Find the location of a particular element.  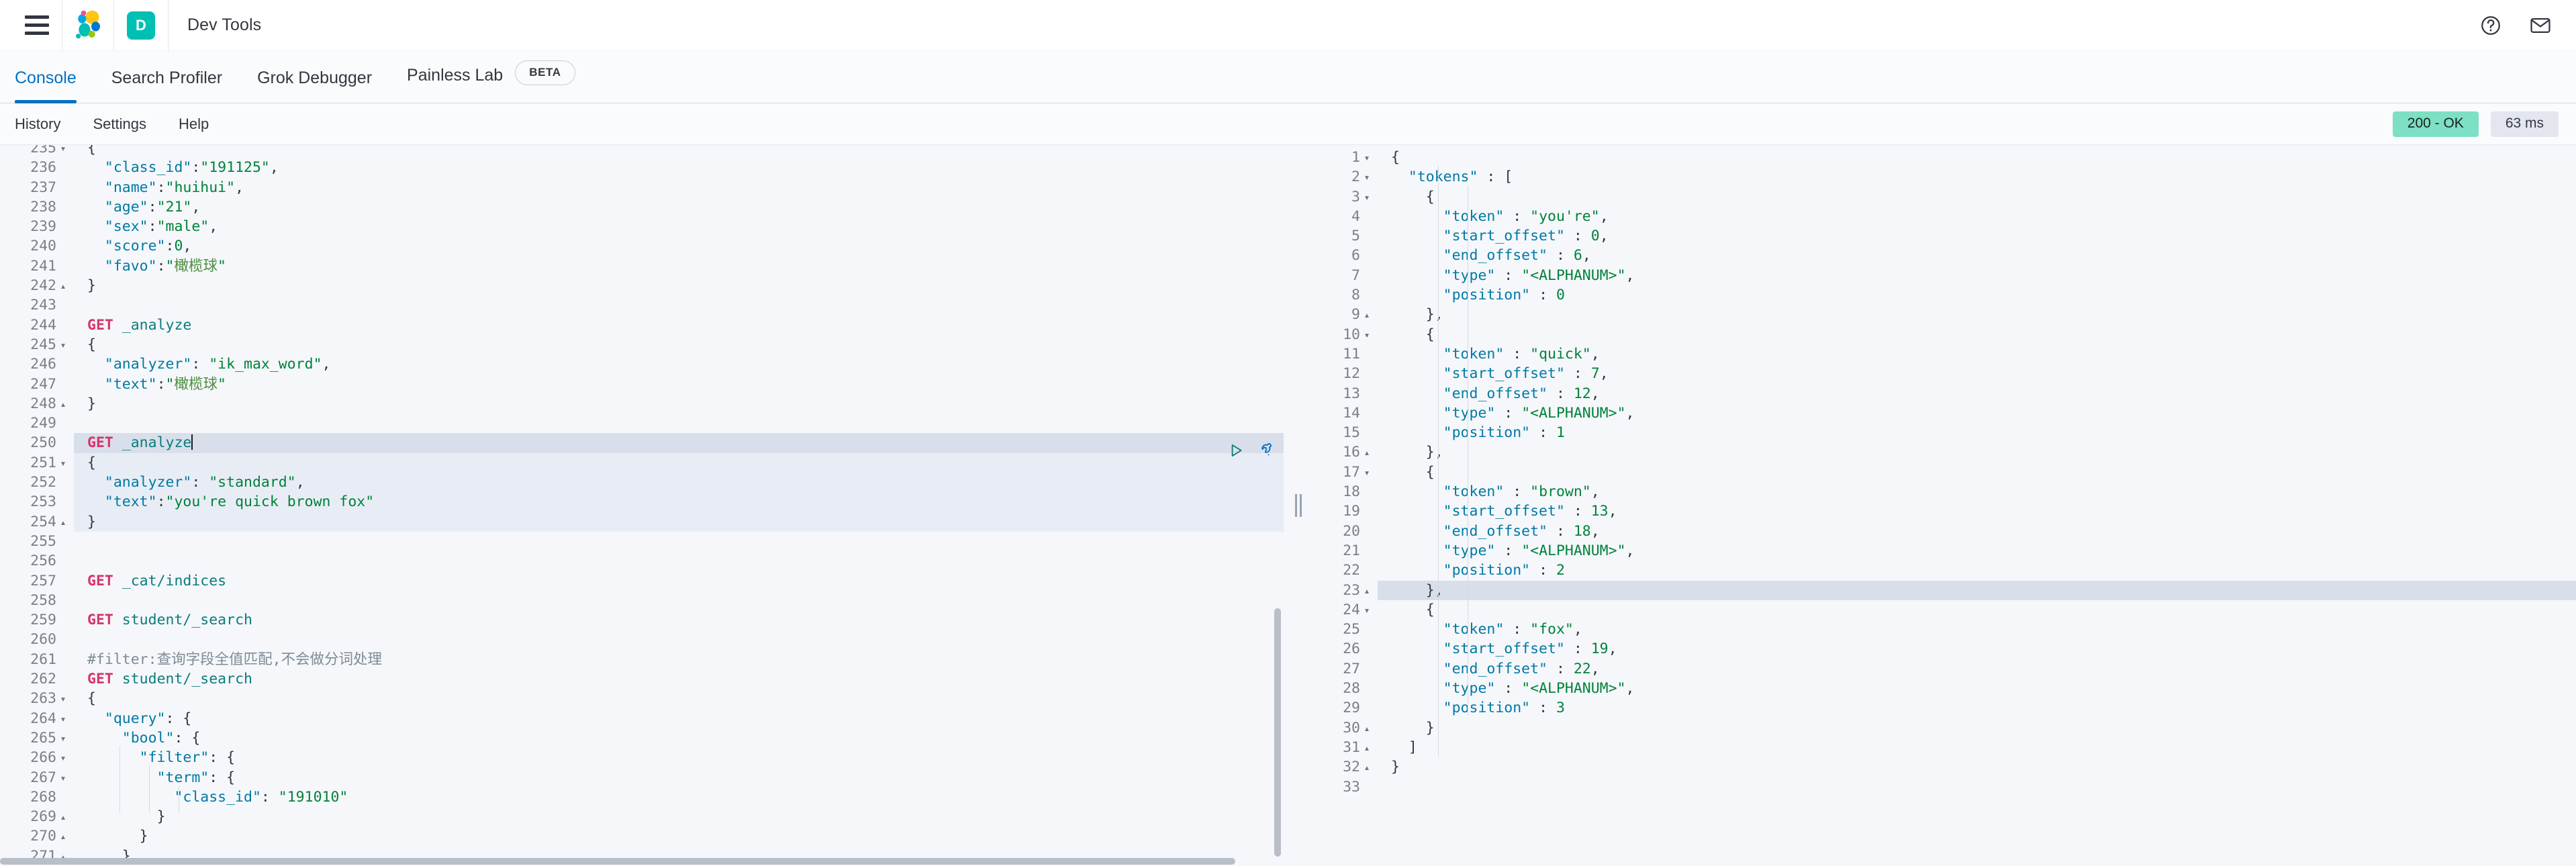

code-line: 26 "start_offset" : 19, is located at coordinates (1944, 649).